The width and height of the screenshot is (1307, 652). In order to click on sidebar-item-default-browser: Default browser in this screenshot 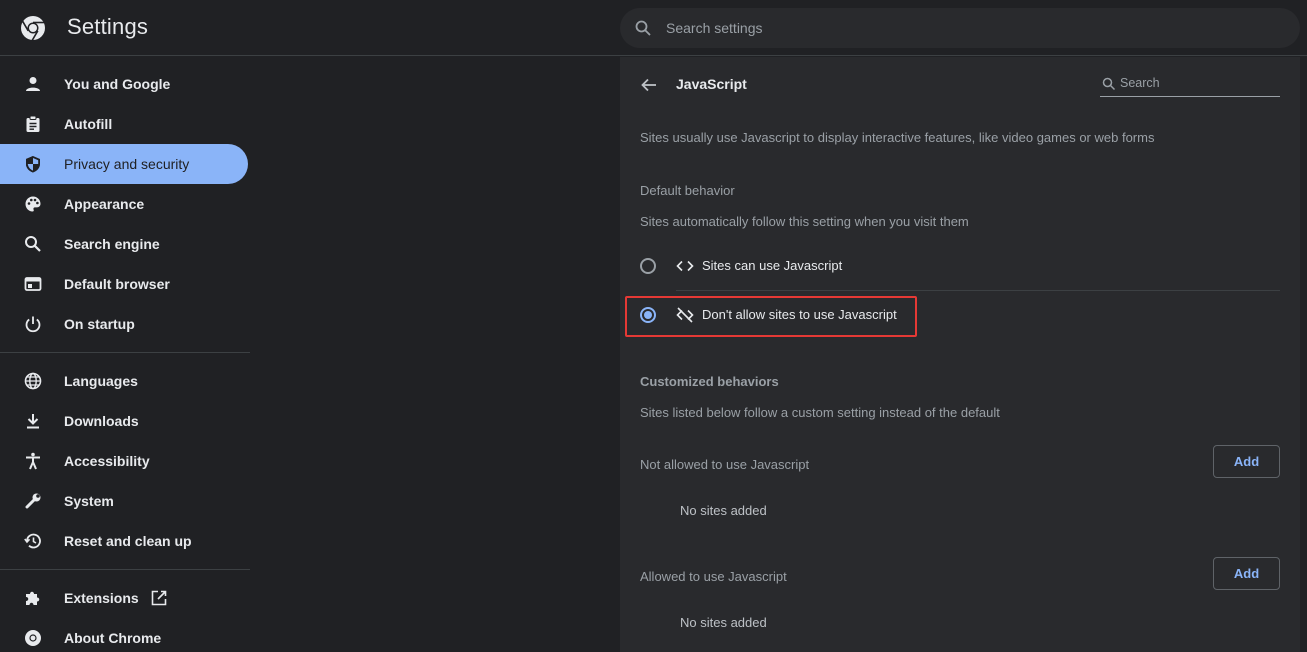, I will do `click(124, 284)`.